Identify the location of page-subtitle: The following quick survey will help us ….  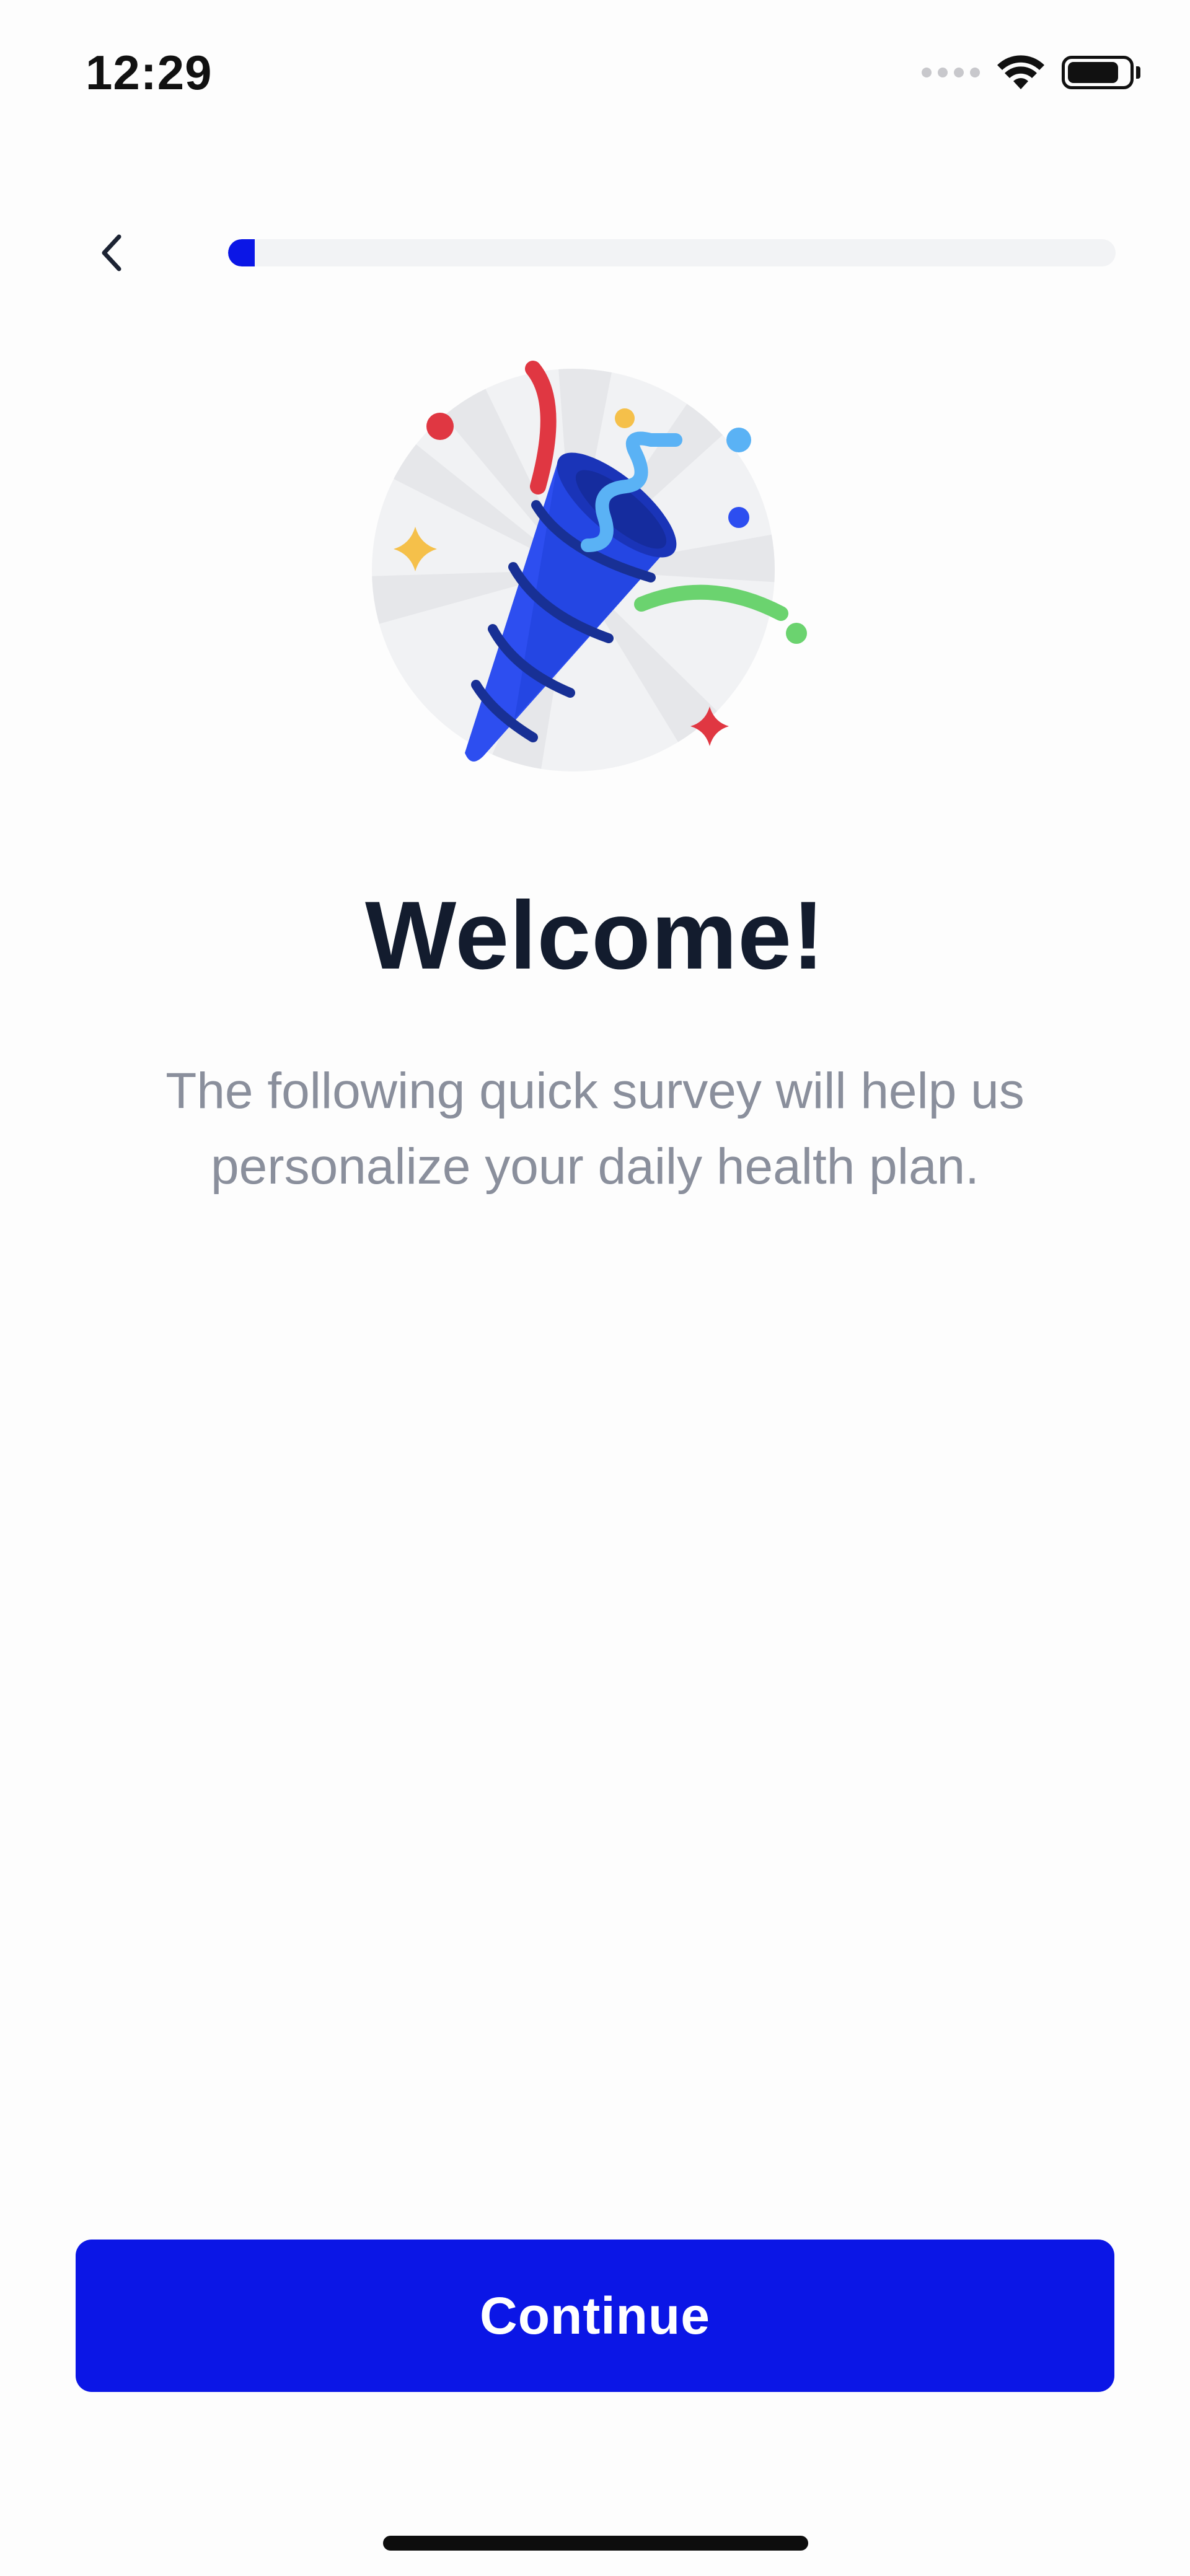
(595, 1129).